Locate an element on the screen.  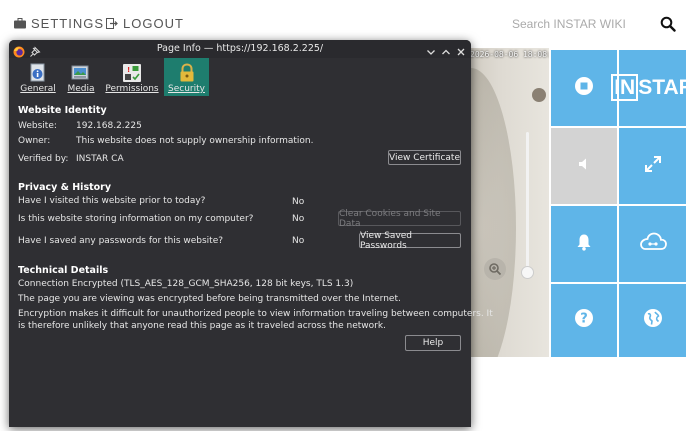
camera-scene-object is located at coordinates (539, 95).